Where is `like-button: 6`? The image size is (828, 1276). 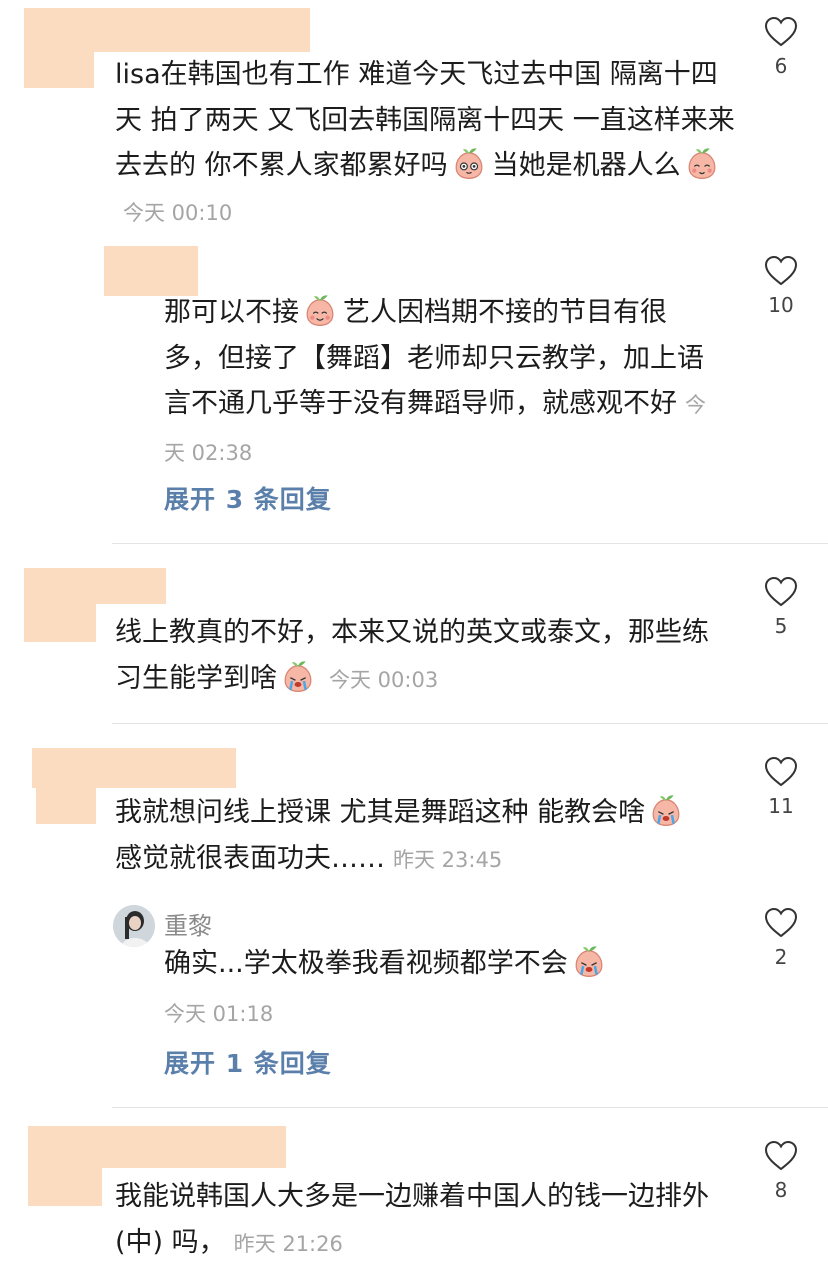
like-button: 6 is located at coordinates (781, 47).